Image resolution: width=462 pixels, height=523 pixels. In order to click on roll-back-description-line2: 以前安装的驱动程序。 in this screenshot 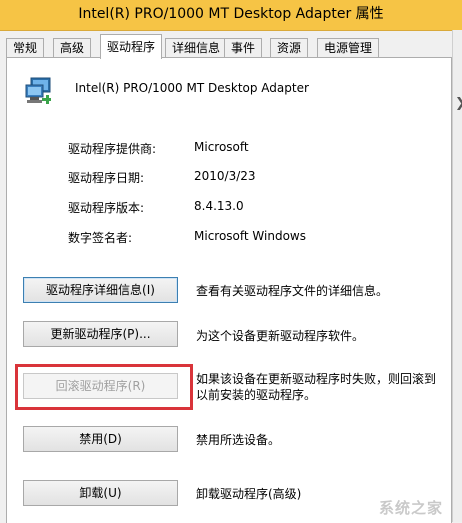, I will do `click(256, 395)`.